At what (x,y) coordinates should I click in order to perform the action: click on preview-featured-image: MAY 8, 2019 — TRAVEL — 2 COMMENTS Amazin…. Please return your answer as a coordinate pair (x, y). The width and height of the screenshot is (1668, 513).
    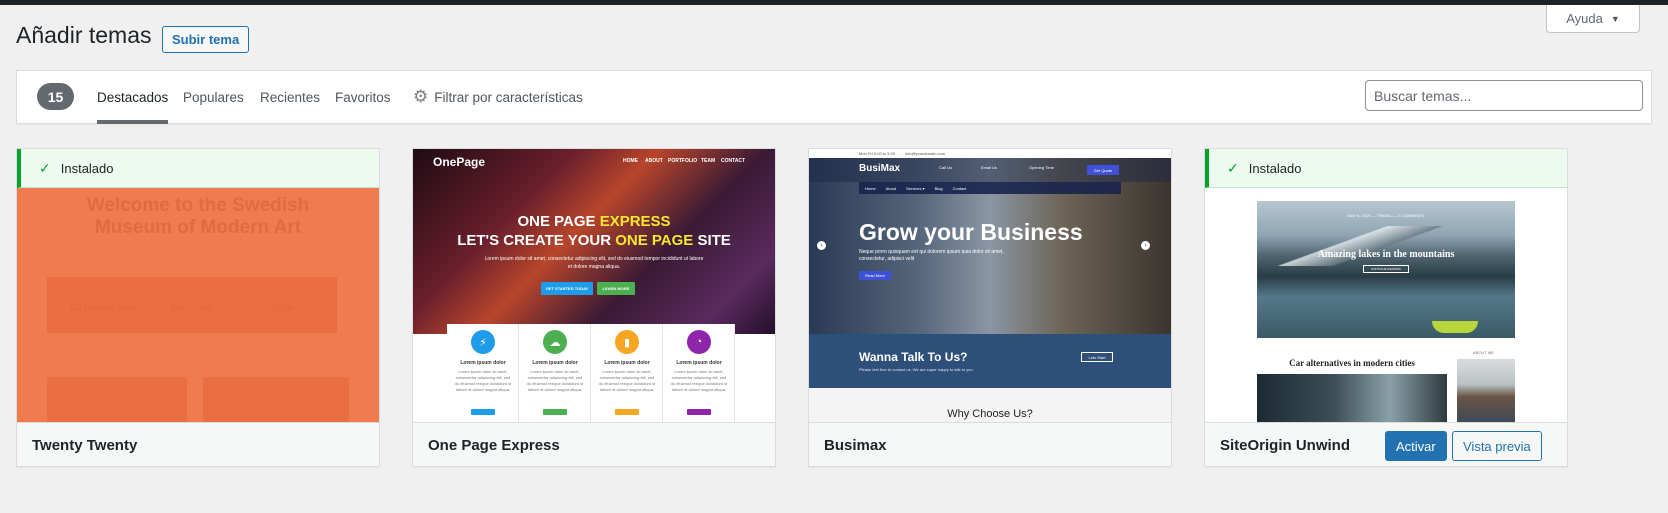
    Looking at the image, I should click on (1386, 269).